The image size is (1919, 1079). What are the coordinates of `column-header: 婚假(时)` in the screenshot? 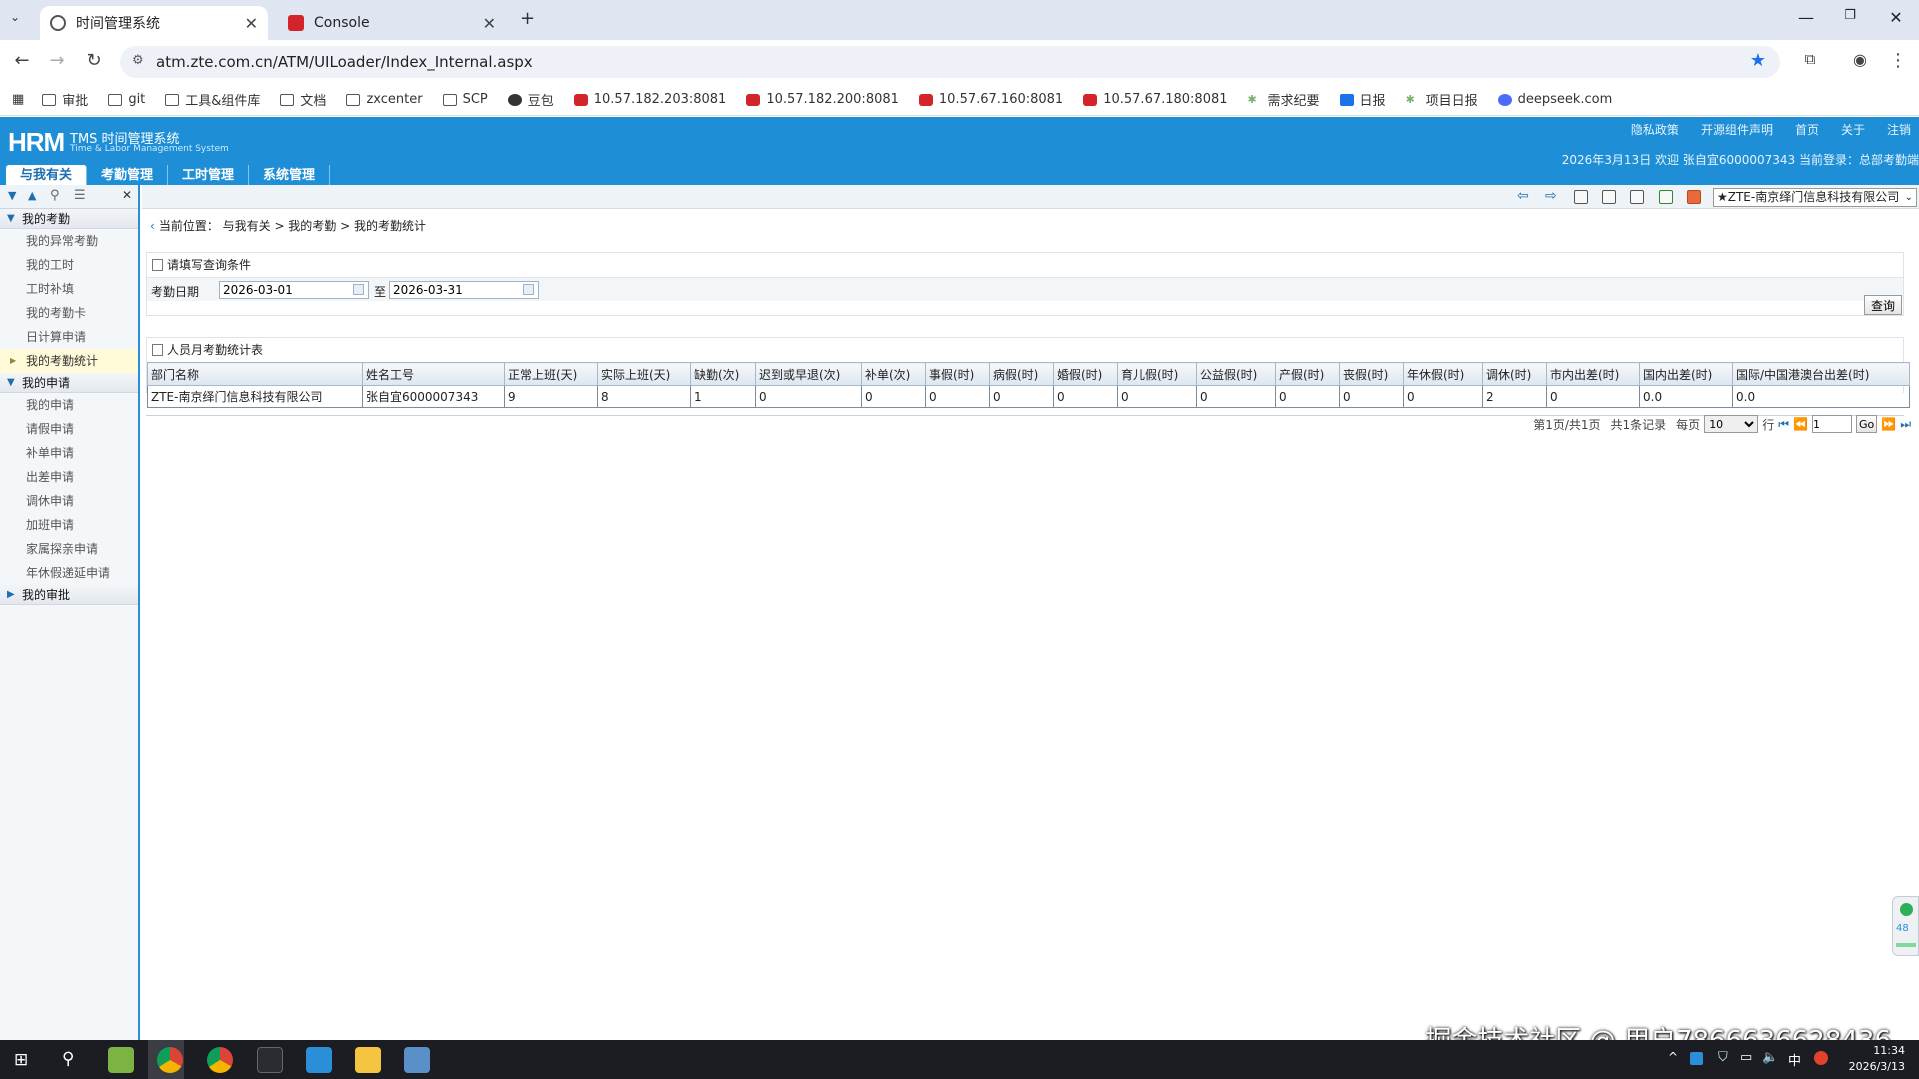 It's located at (1085, 374).